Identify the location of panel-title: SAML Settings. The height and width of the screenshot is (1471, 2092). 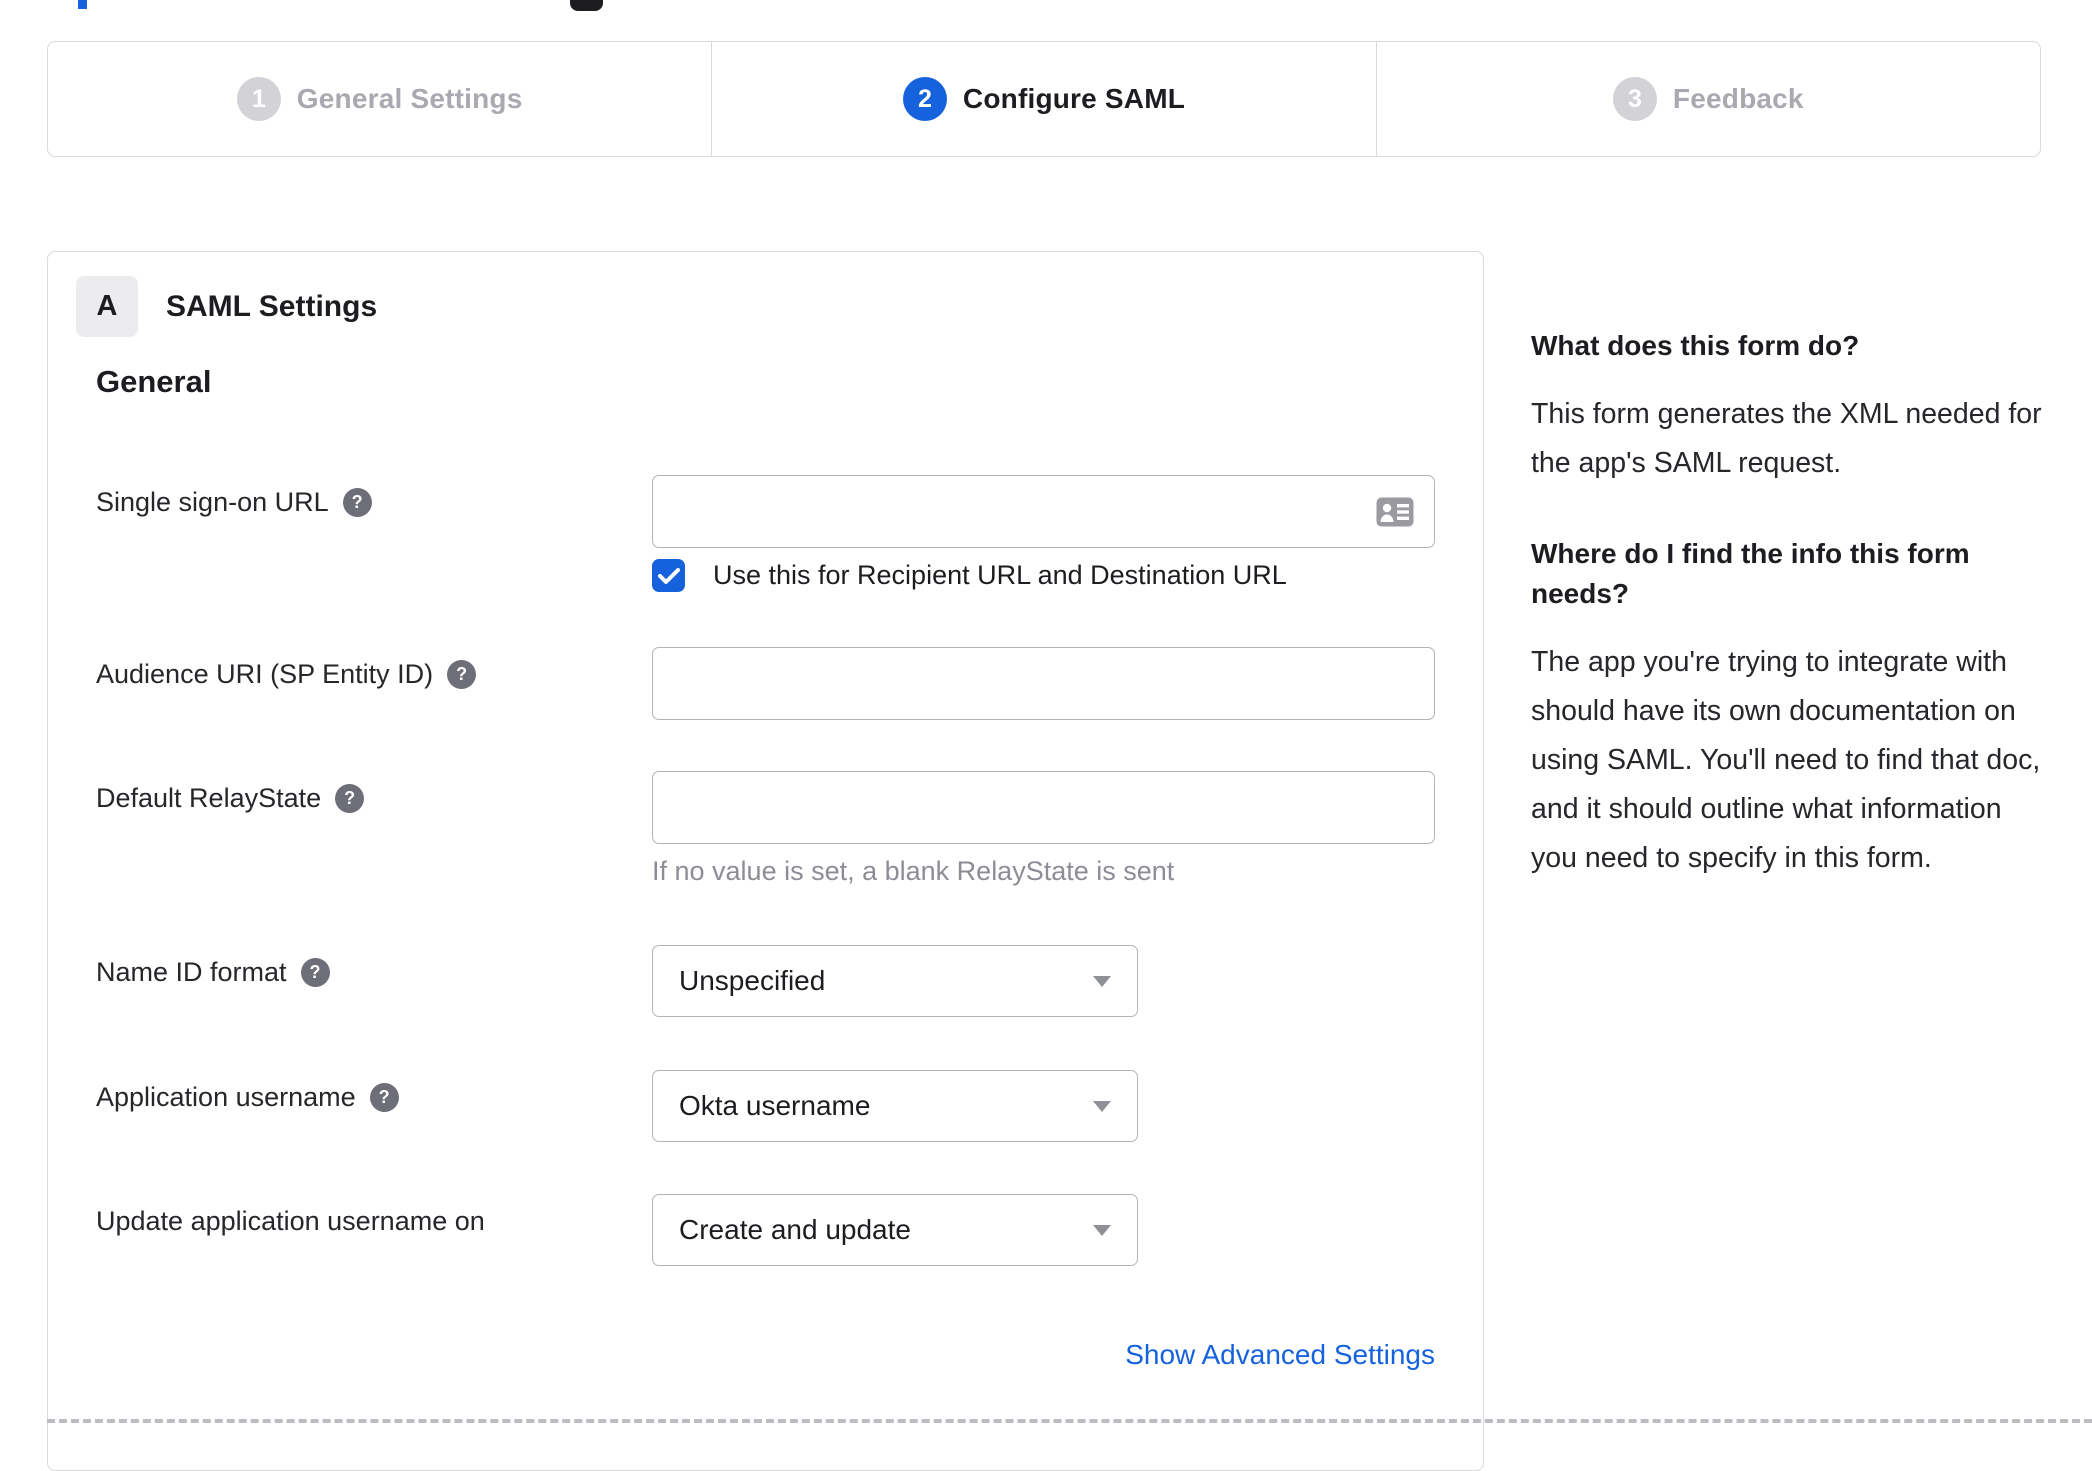
(272, 306).